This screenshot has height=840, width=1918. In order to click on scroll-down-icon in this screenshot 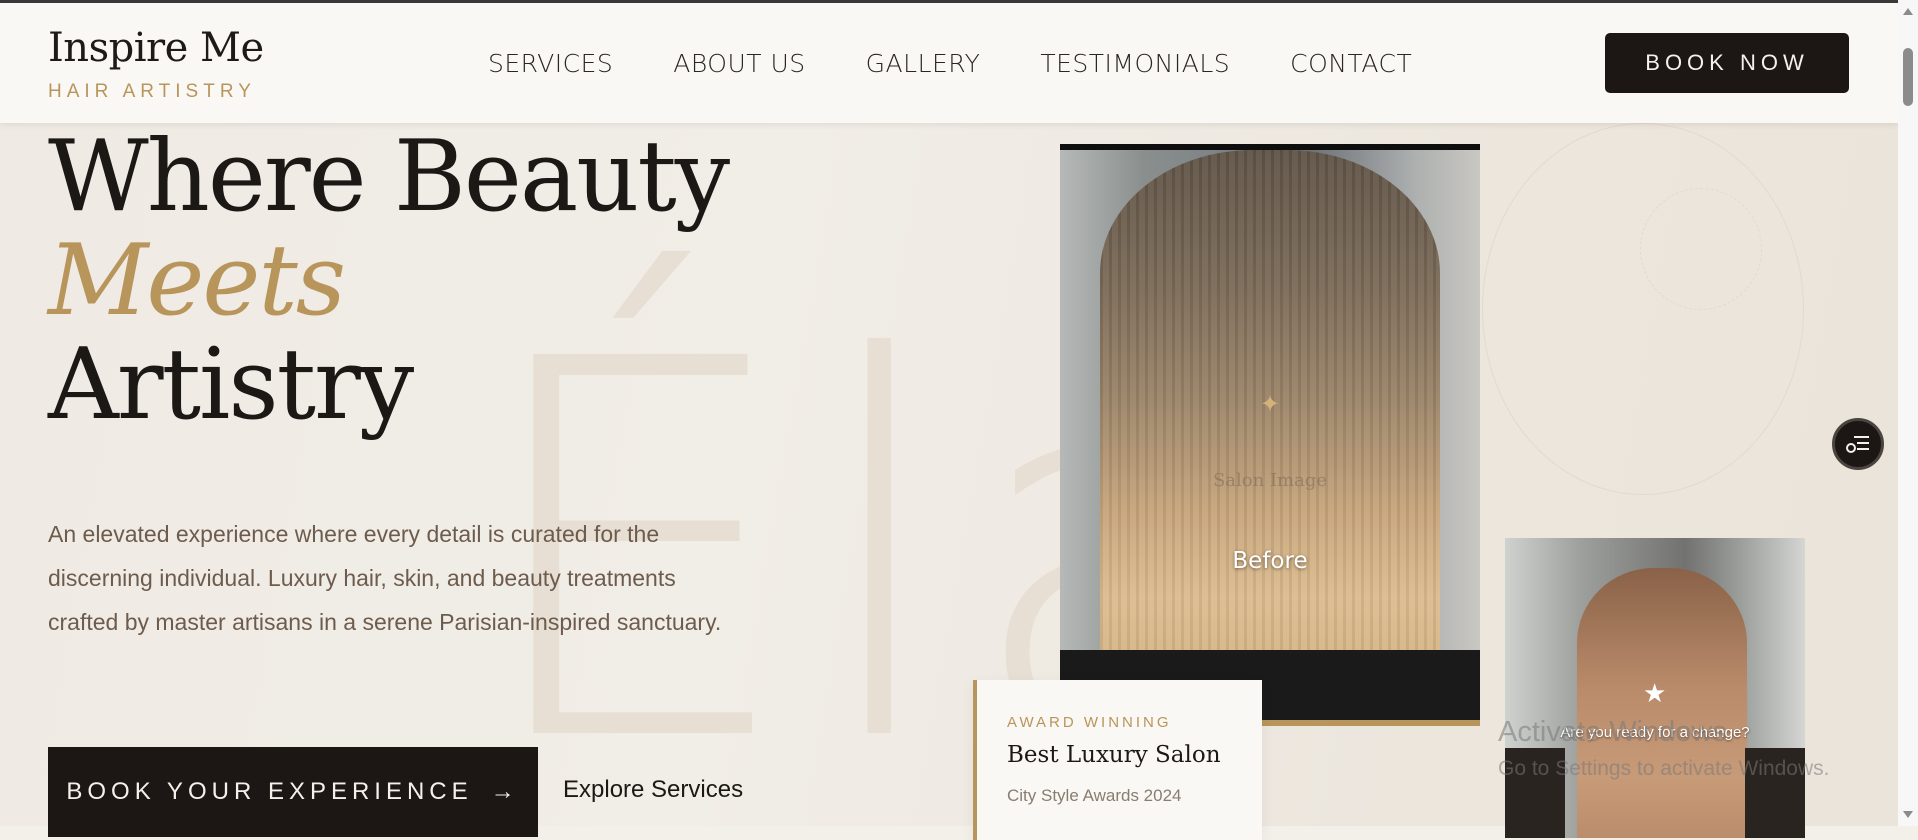, I will do `click(1908, 814)`.